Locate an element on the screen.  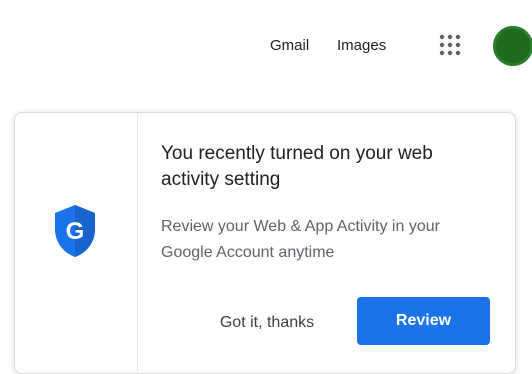
gmail-link: Gmail is located at coordinates (289, 46).